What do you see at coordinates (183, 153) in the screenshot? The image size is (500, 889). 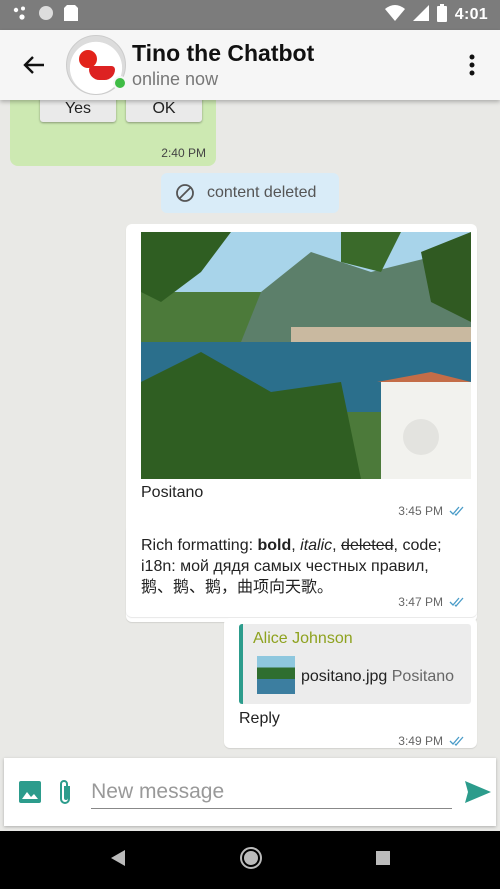 I see `message-time: 2:40 PM` at bounding box center [183, 153].